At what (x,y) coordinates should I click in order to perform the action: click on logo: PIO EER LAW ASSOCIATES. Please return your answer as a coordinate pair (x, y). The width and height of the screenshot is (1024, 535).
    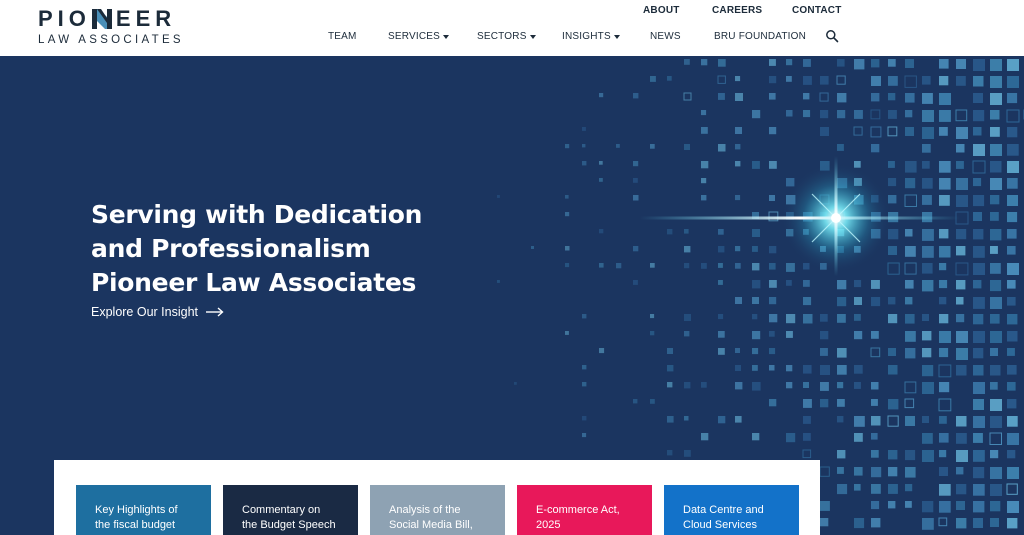
    Looking at the image, I should click on (109, 27).